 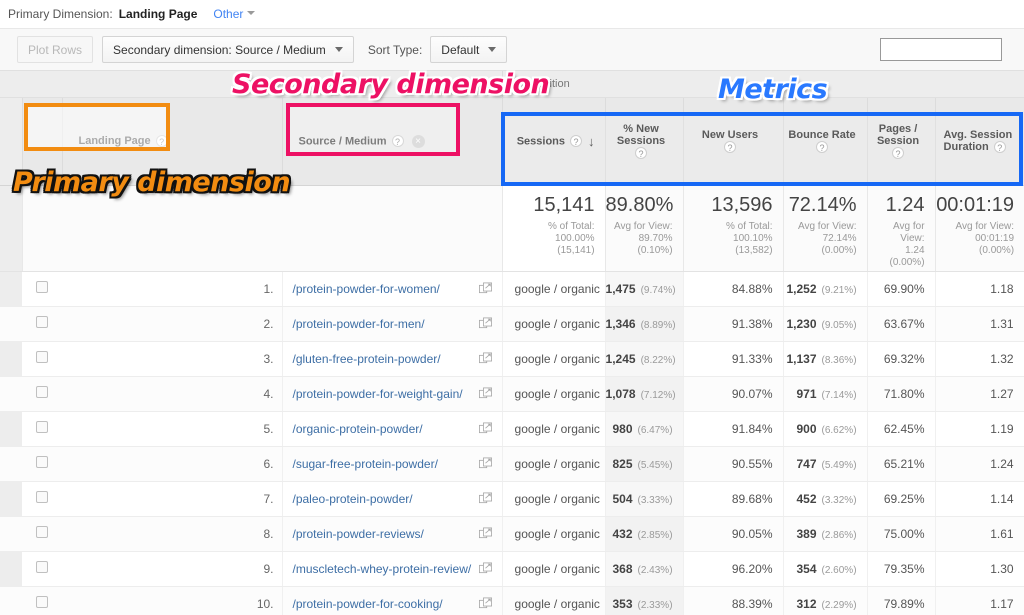 I want to click on sort-descending-icon: ↓, so click(x=591, y=141).